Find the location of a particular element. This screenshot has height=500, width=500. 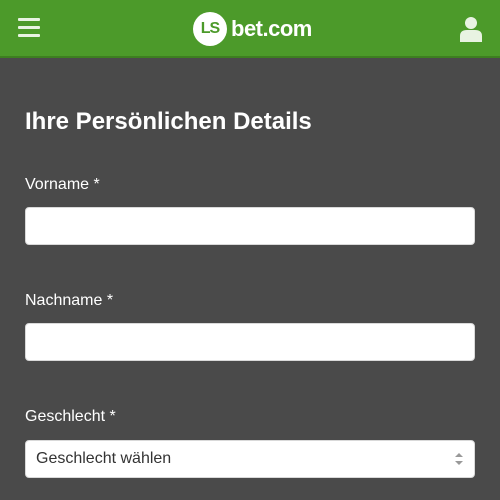

hamburger-menu-icon is located at coordinates (29, 28).